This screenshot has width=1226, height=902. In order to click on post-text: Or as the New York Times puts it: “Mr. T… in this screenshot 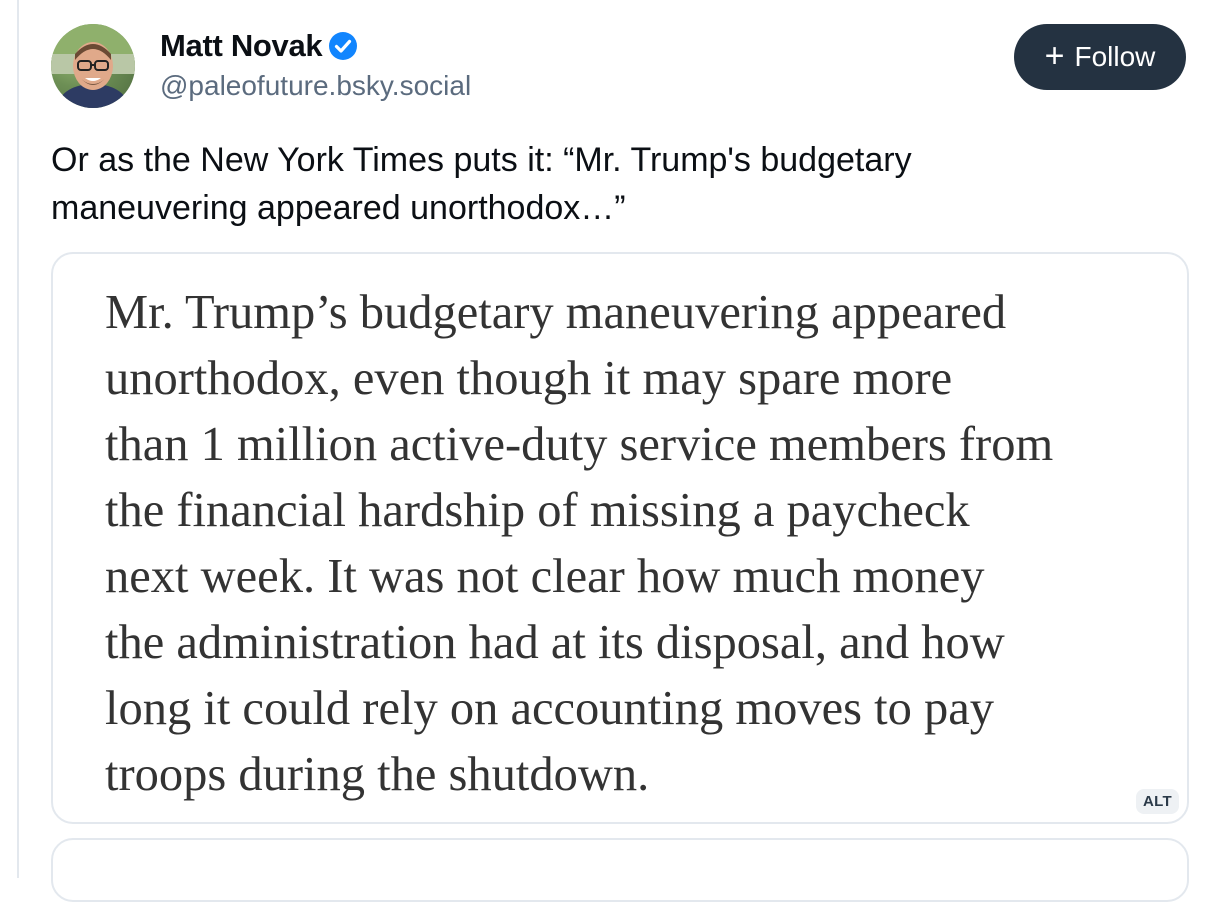, I will do `click(621, 184)`.